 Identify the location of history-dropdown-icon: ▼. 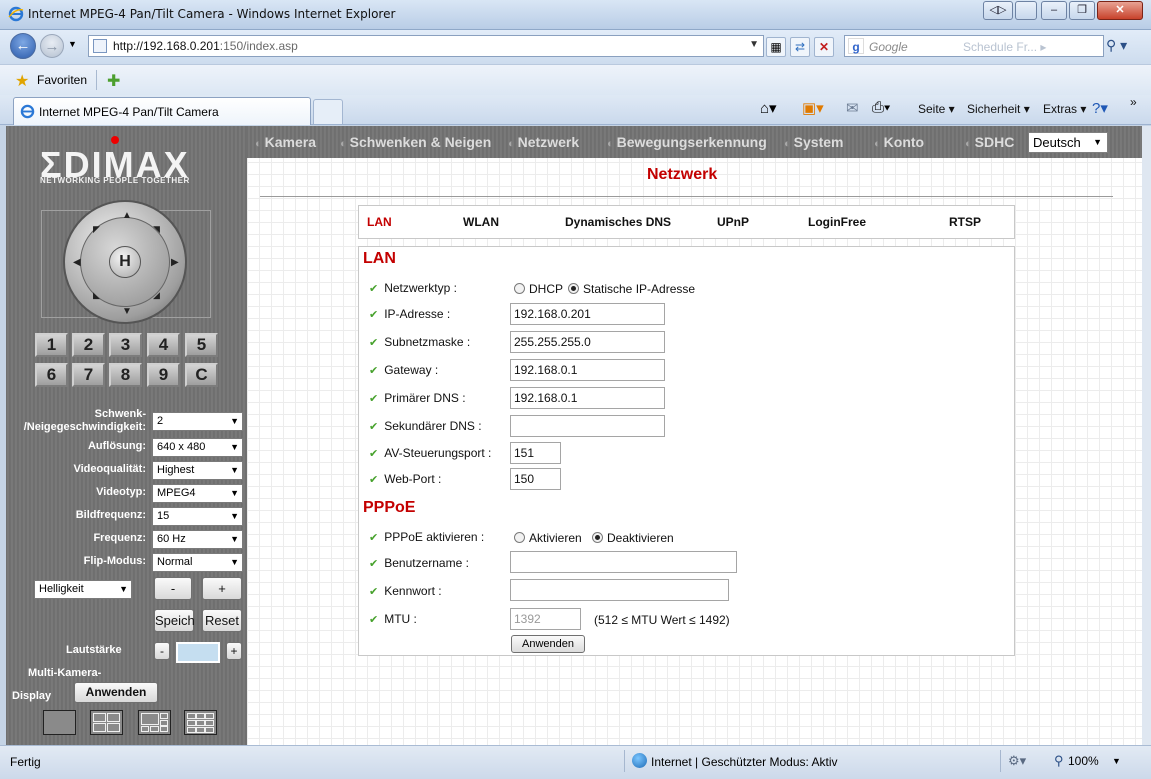
(72, 44).